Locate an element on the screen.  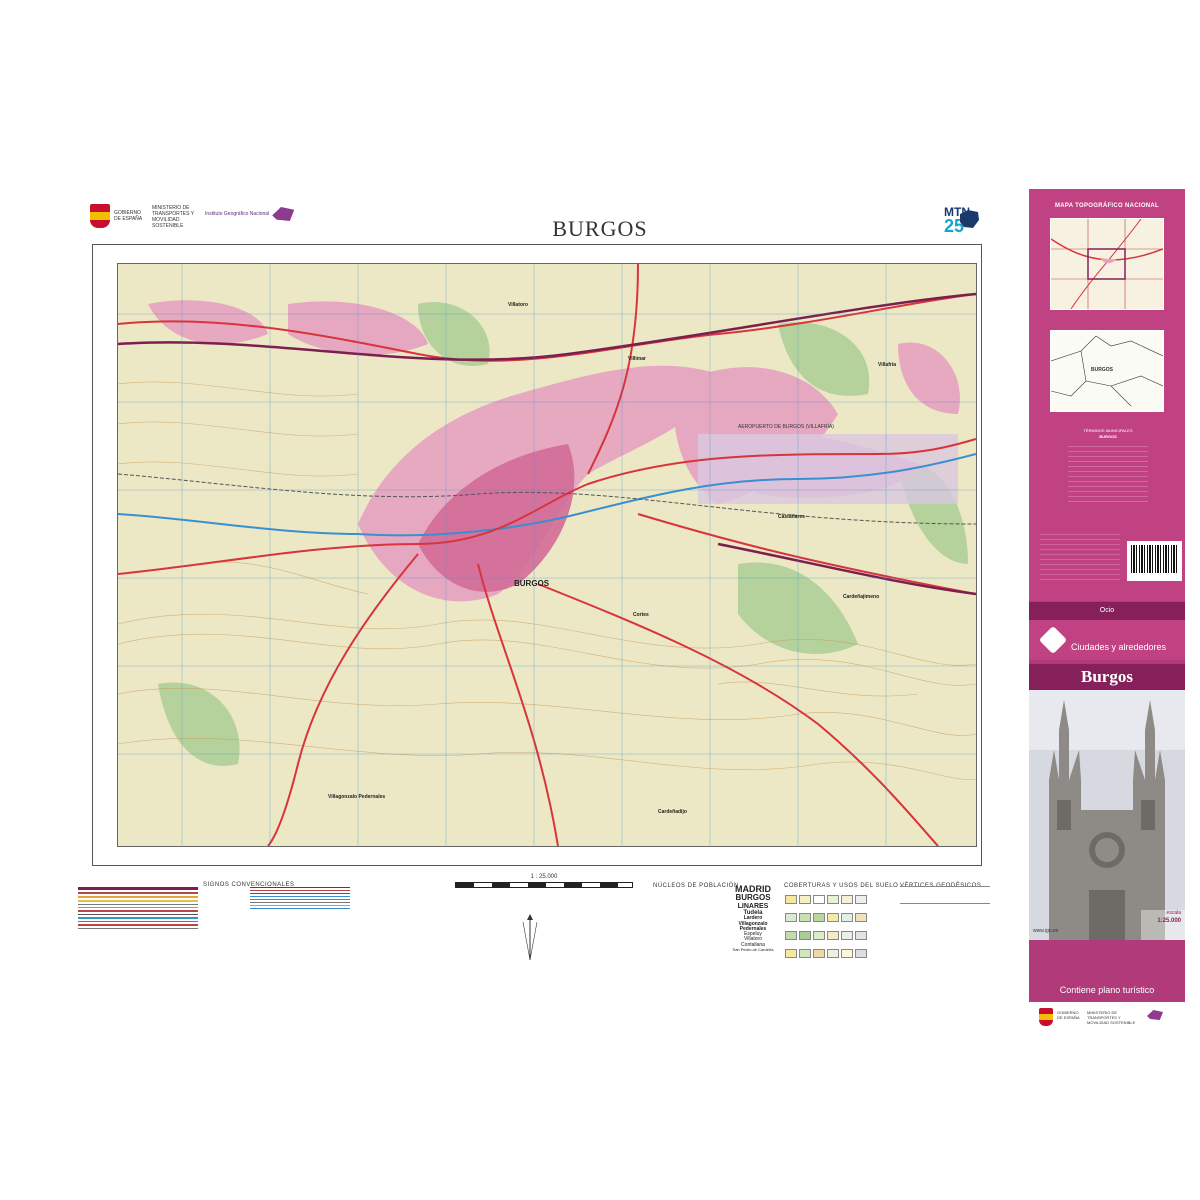
ign-mark-icon is located at coordinates (283, 214).